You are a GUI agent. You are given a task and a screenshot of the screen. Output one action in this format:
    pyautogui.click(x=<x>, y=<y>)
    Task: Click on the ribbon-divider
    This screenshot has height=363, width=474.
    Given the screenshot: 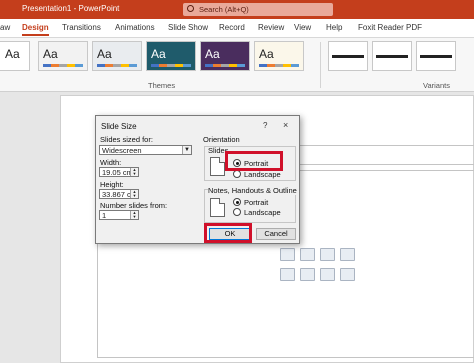 What is the action you would take?
    pyautogui.click(x=320, y=65)
    